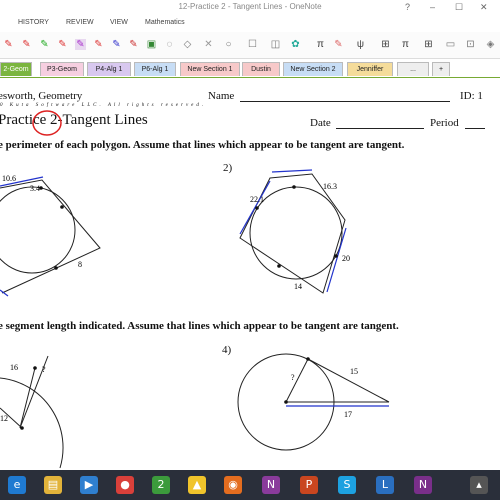 This screenshot has height=500, width=500. Describe the element at coordinates (80, 264) in the screenshot. I see `p1-label-c: 8` at that location.